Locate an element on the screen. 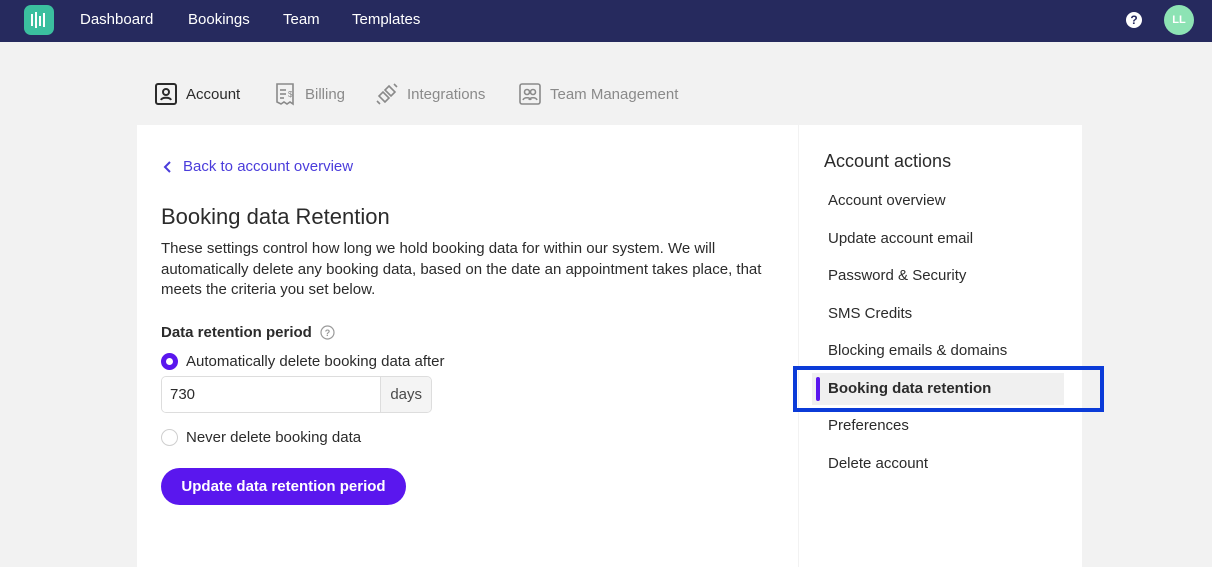 The height and width of the screenshot is (567, 1212). tab-label: Team Management is located at coordinates (614, 94).